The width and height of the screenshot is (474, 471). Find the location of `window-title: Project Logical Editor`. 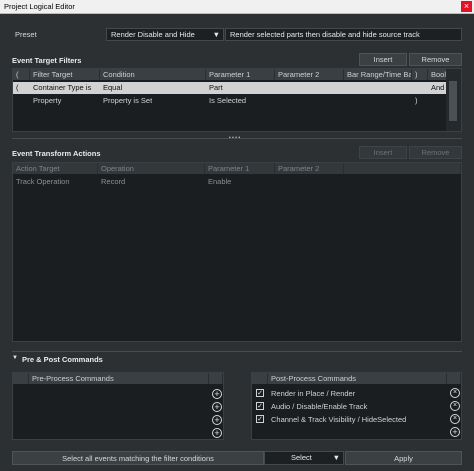

window-title: Project Logical Editor is located at coordinates (39, 6).